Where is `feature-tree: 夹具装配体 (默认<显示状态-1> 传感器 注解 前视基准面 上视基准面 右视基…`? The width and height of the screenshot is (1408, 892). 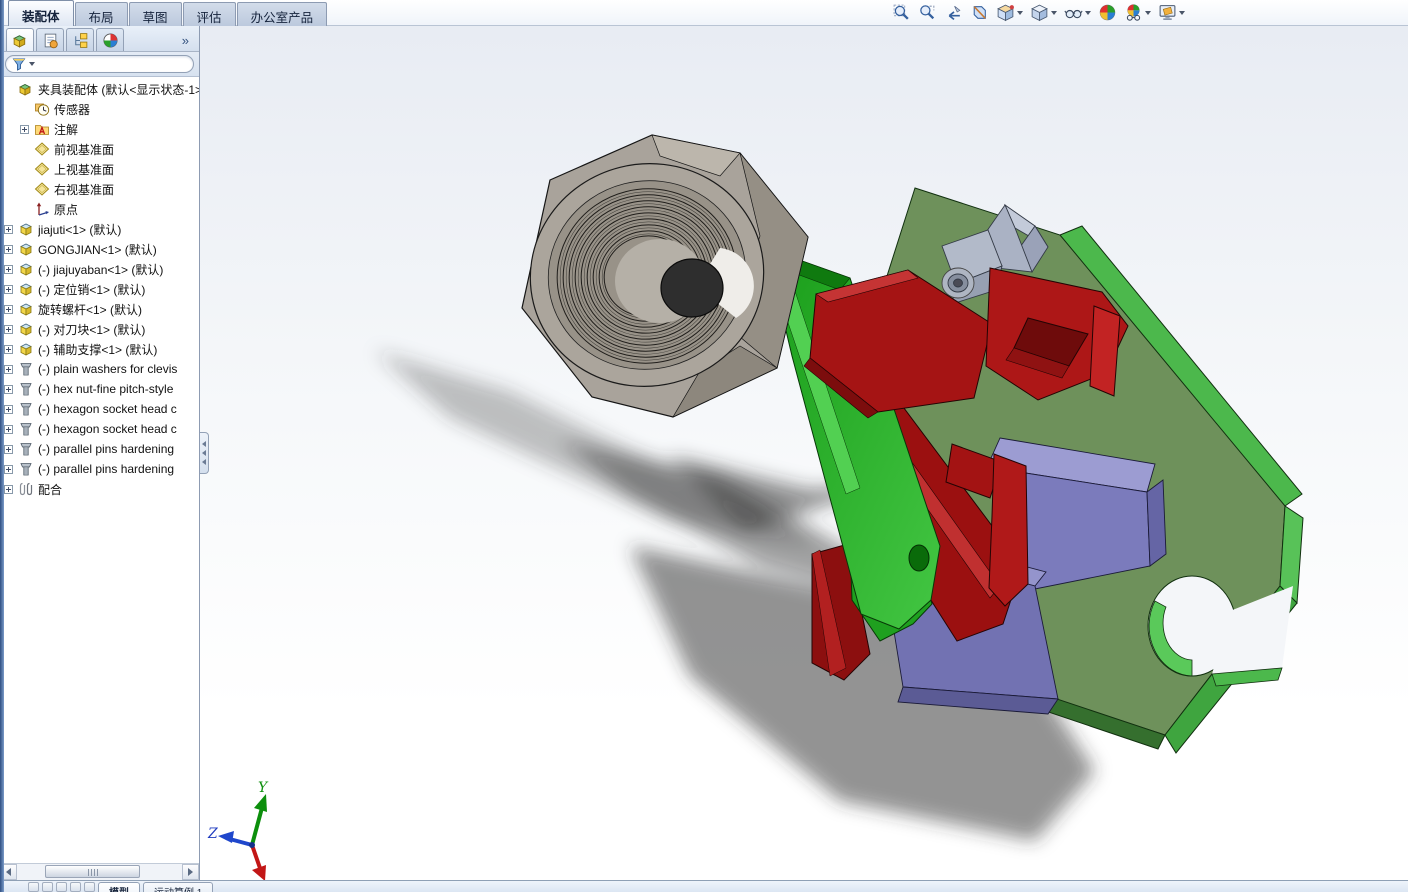
feature-tree: 夹具装配体 (默认<显示状态-1> 传感器 注解 前视基准面 上视基准面 右视基… is located at coordinates (99, 470).